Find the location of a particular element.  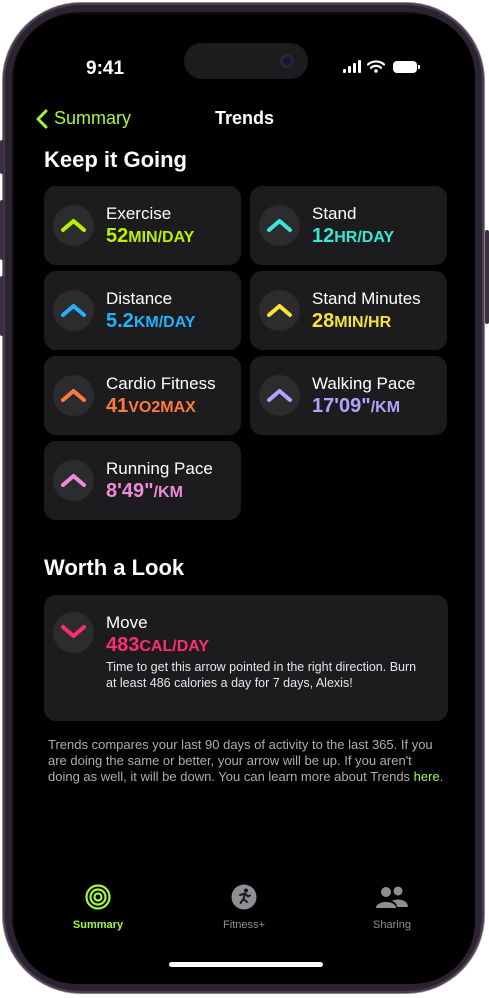

trend-label: Stand Minutes is located at coordinates (366, 298).